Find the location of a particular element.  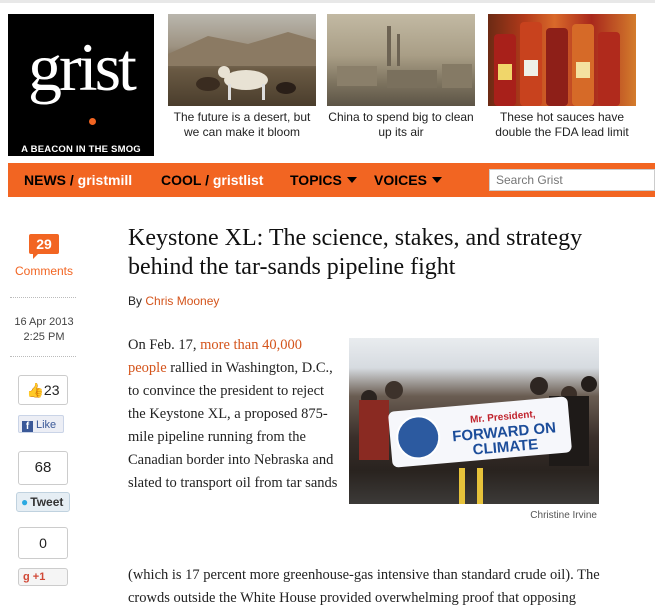

paragraph-text: On Feb. 17, is located at coordinates (164, 345).